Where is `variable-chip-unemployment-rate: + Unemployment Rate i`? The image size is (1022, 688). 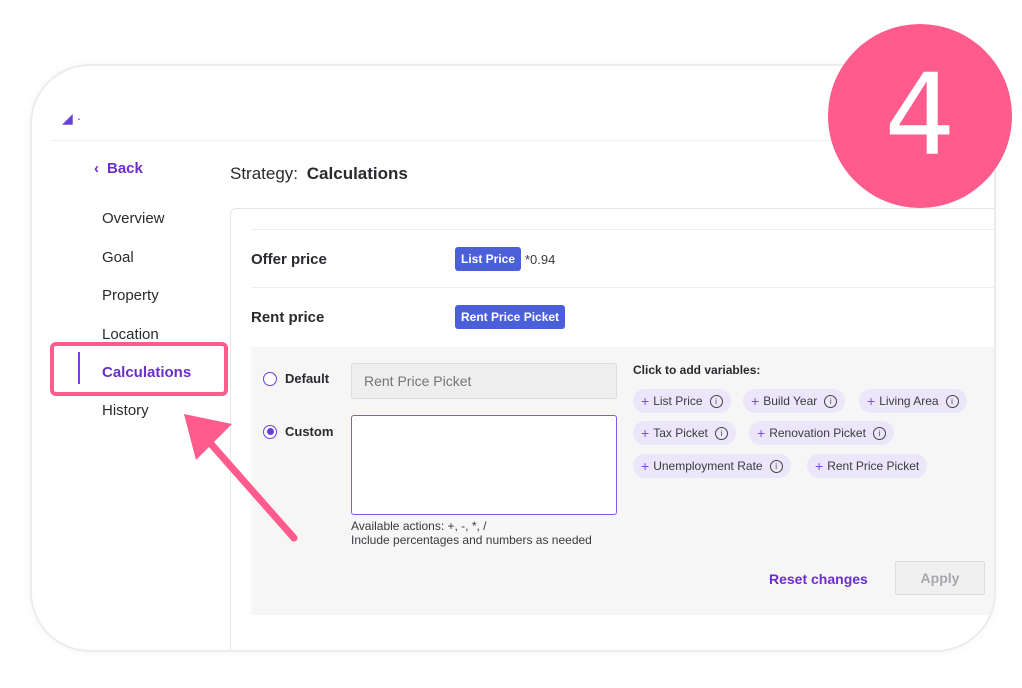 variable-chip-unemployment-rate: + Unemployment Rate i is located at coordinates (712, 466).